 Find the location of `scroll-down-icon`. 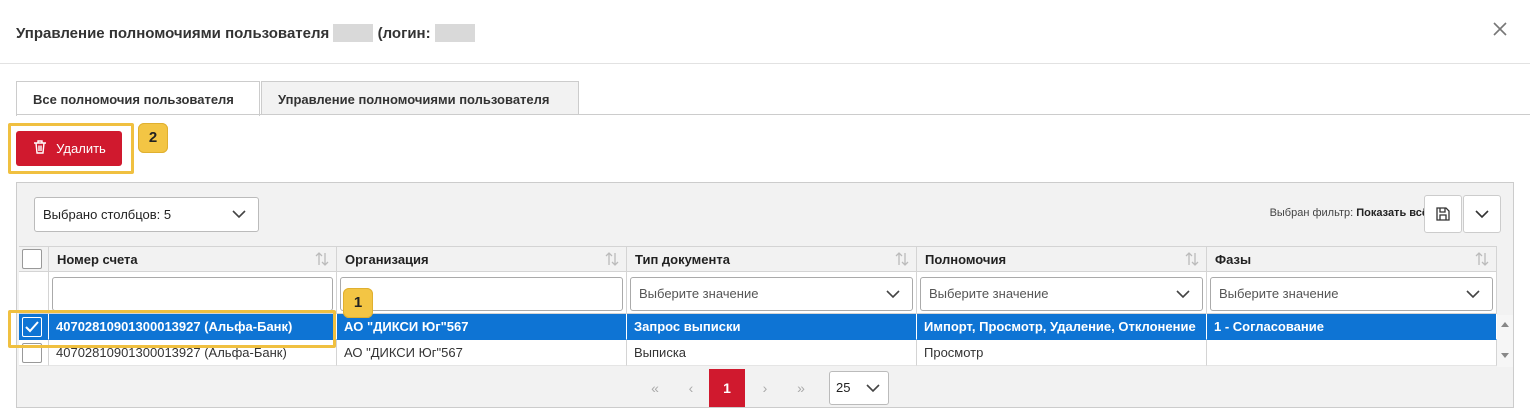

scroll-down-icon is located at coordinates (1505, 355).